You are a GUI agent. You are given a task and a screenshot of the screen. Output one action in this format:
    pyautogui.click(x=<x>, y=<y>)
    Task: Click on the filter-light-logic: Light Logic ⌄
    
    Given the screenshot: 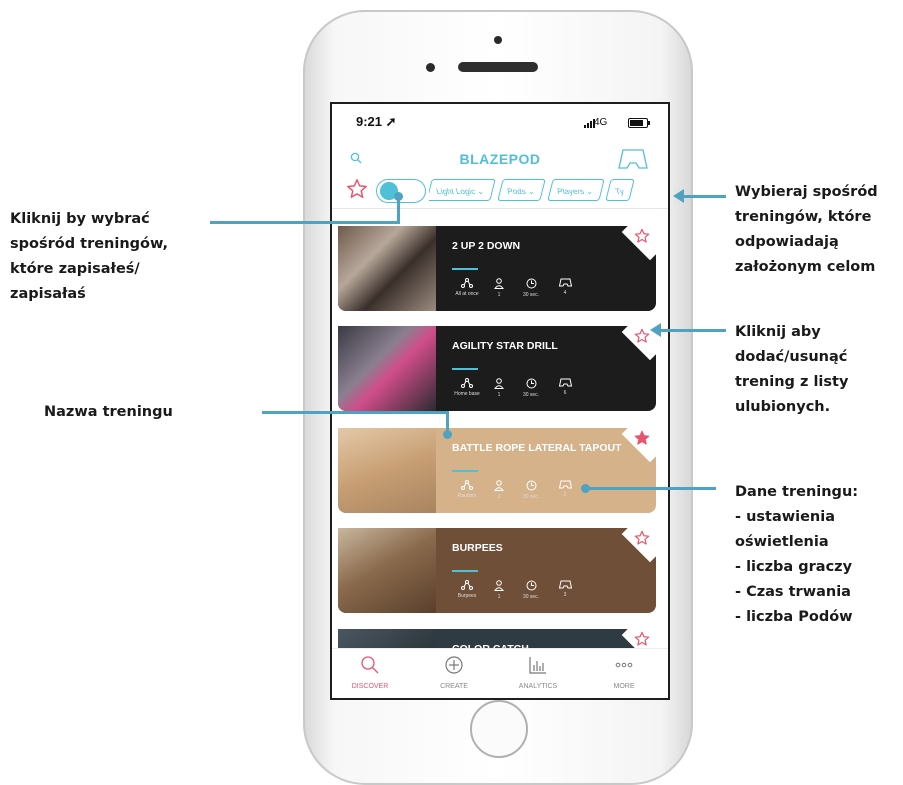 What is the action you would take?
    pyautogui.click(x=462, y=190)
    